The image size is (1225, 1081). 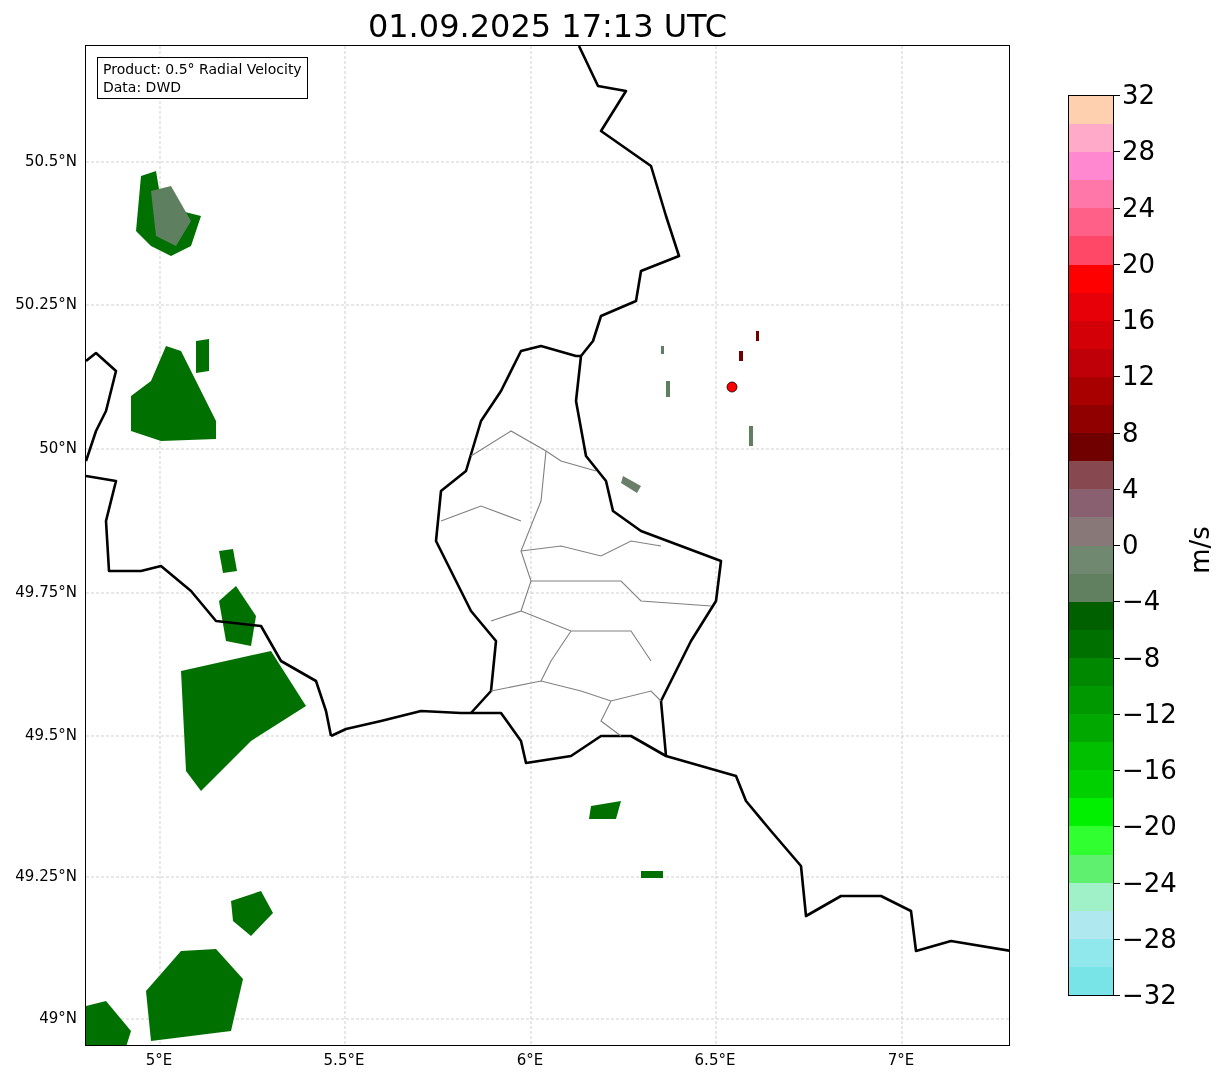 What do you see at coordinates (344, 1060) in the screenshot?
I see `longitude-label: 5.5°E` at bounding box center [344, 1060].